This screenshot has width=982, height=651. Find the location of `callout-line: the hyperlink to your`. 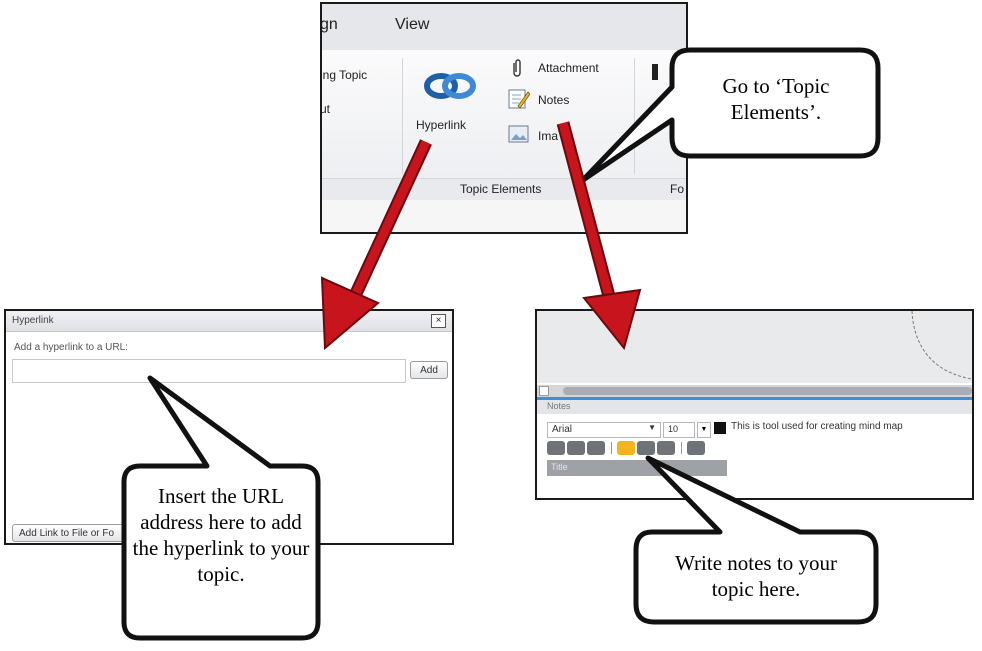

callout-line: the hyperlink to your is located at coordinates (221, 548).